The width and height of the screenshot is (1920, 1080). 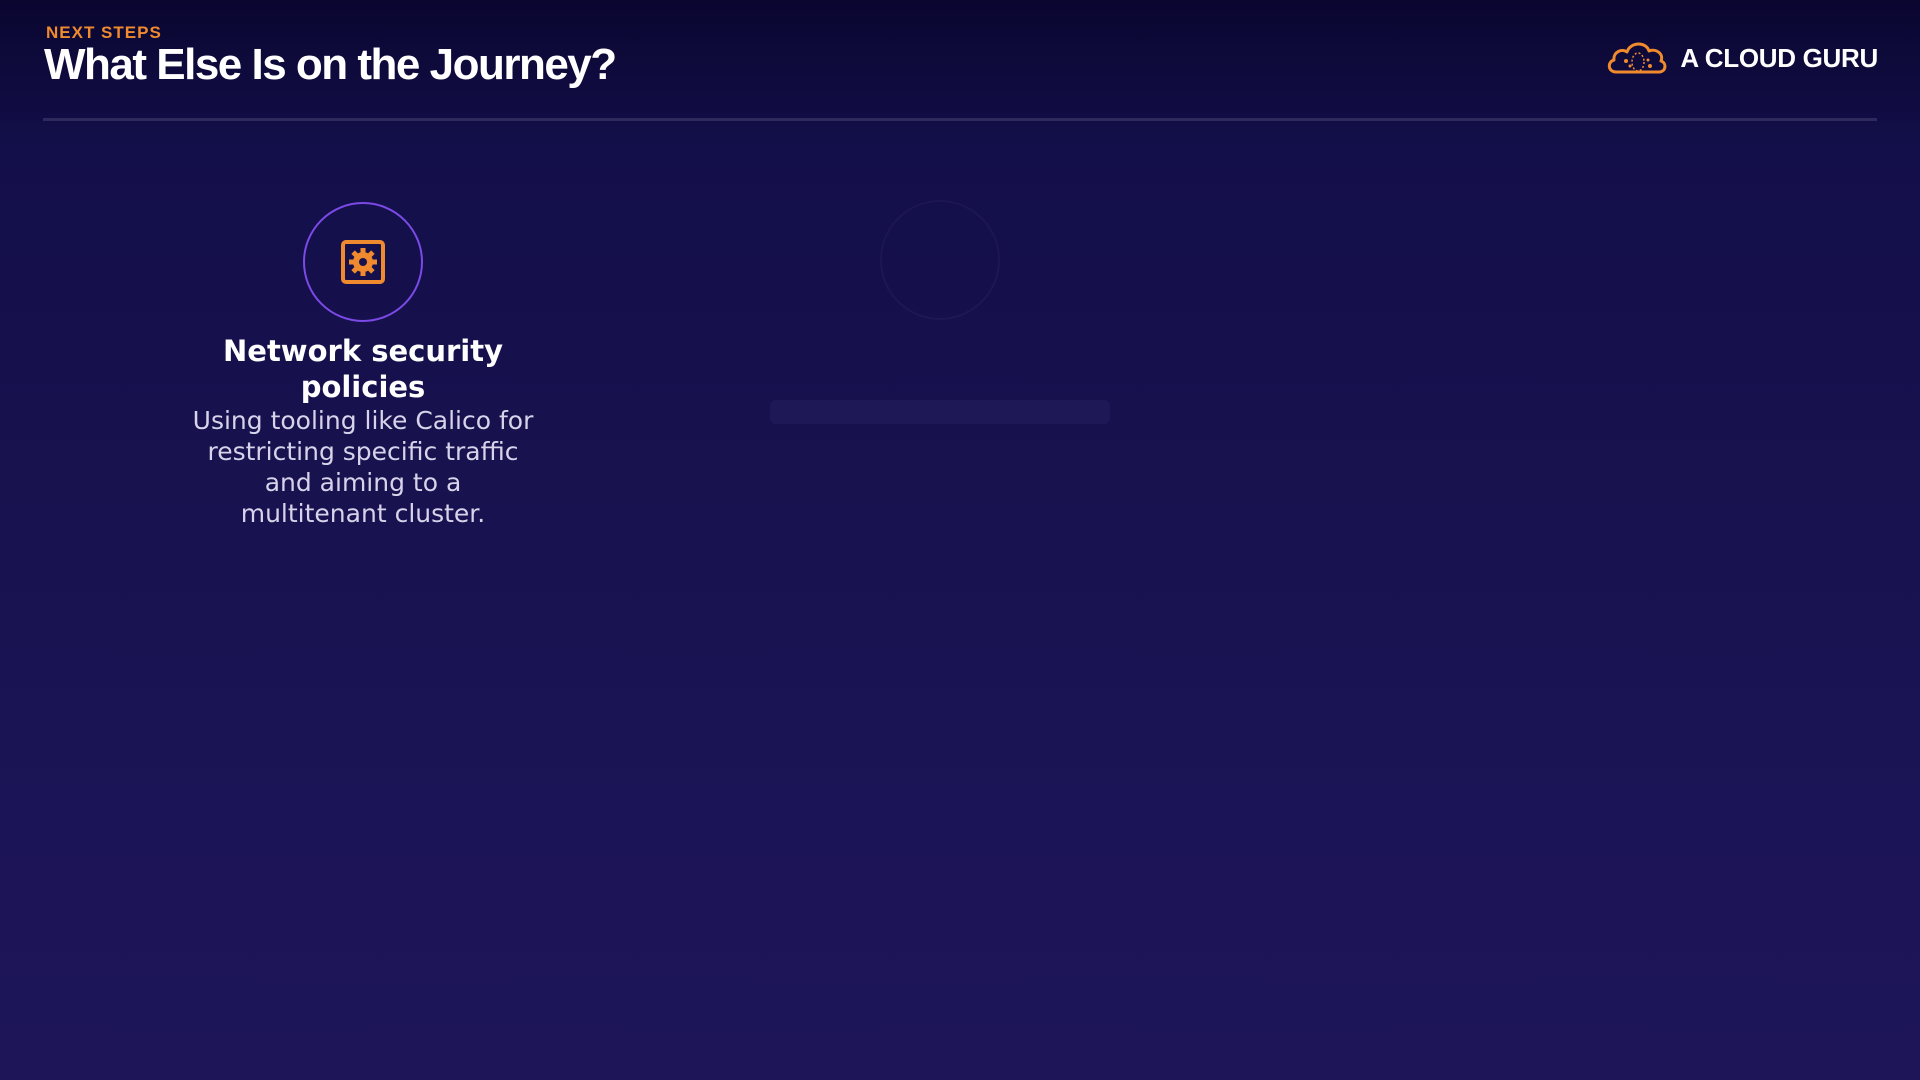 I want to click on ghost-icon-ring, so click(x=940, y=260).